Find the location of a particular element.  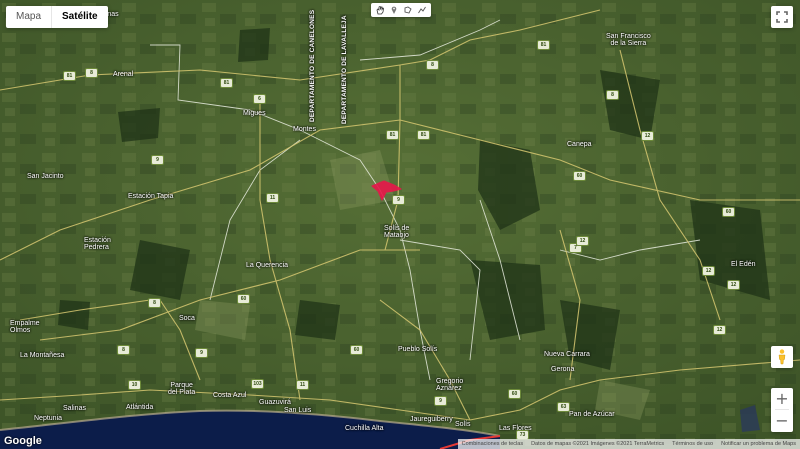

place-parque-del-plata: Parque del Plata is located at coordinates (182, 389).